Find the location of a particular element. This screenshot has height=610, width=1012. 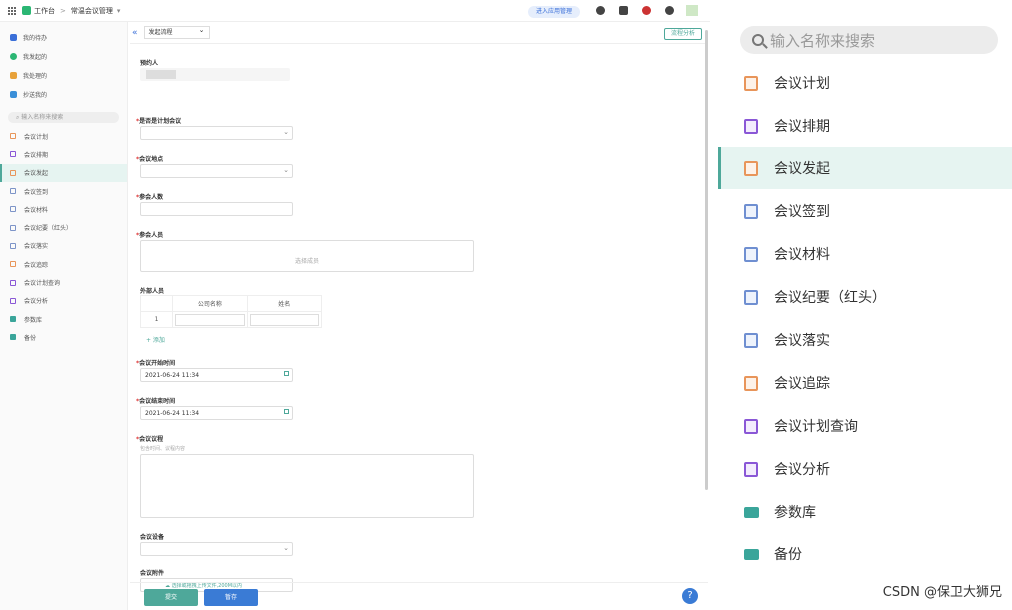

sidebar-search-input: ⌕ 输入名称来搜索 is located at coordinates (63, 117).